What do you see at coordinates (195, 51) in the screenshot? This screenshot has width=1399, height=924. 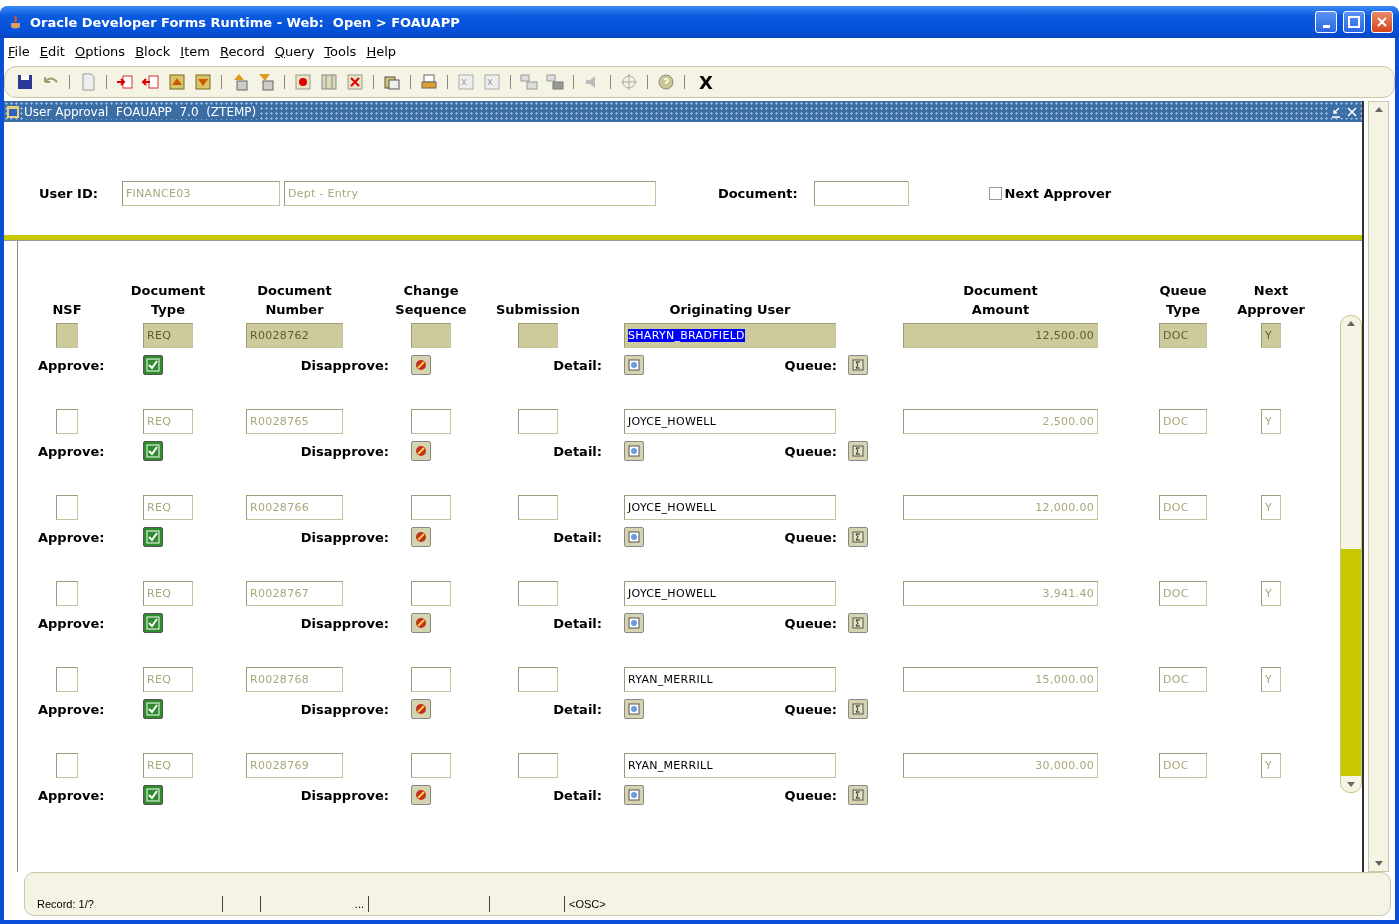 I see `menu-item: Item` at bounding box center [195, 51].